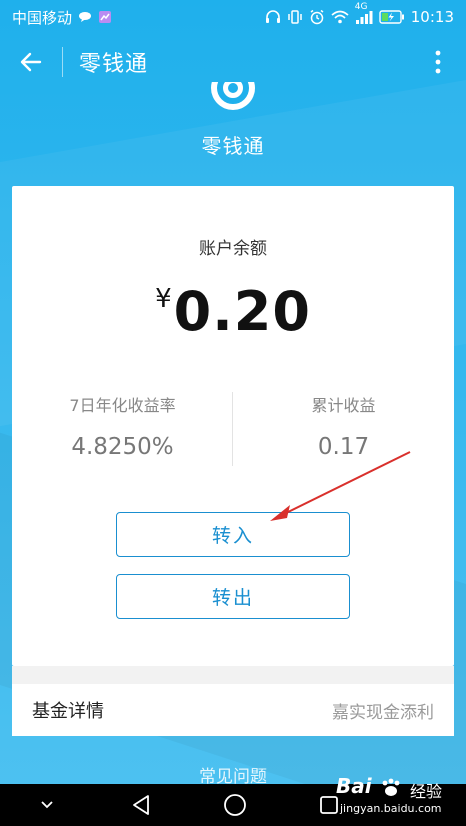  Describe the element at coordinates (340, 17) in the screenshot. I see `wifi-icon` at that location.